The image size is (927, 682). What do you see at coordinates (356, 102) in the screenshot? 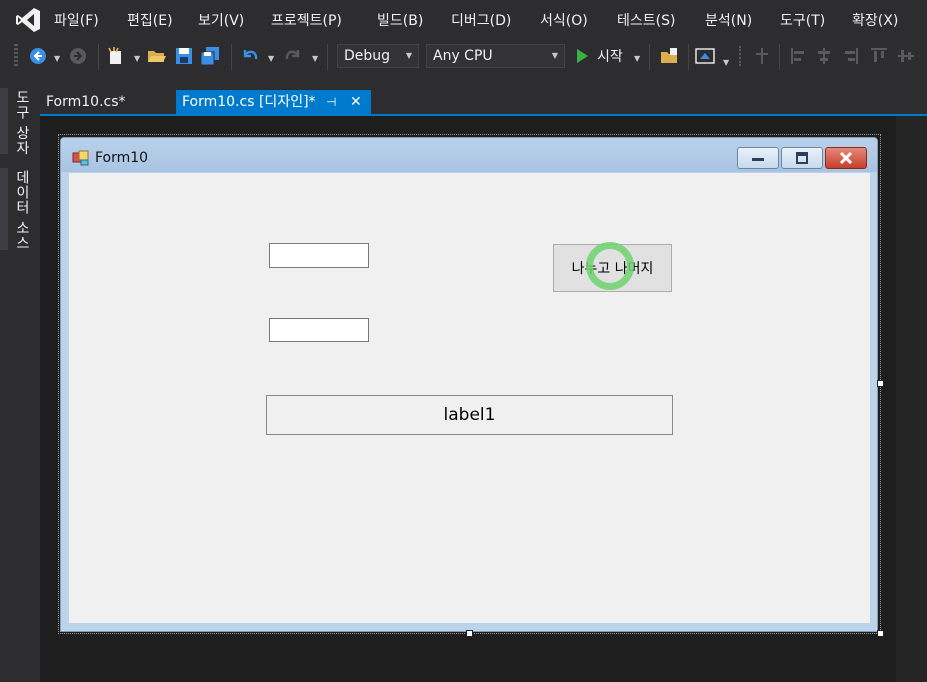
I see `close-tab-icon: ✕` at bounding box center [356, 102].